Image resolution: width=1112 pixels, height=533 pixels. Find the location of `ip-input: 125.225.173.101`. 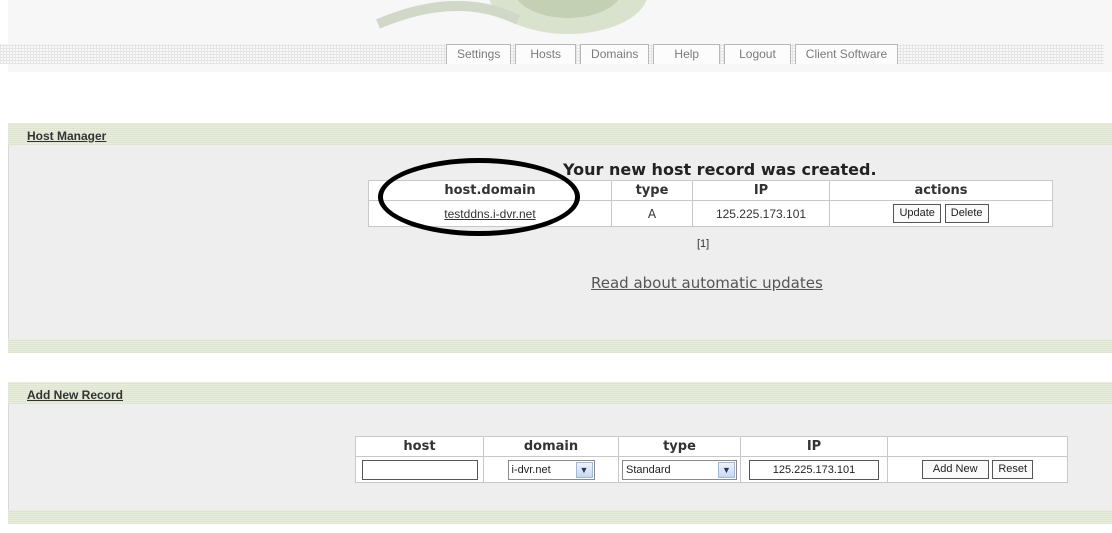

ip-input: 125.225.173.101 is located at coordinates (814, 469).